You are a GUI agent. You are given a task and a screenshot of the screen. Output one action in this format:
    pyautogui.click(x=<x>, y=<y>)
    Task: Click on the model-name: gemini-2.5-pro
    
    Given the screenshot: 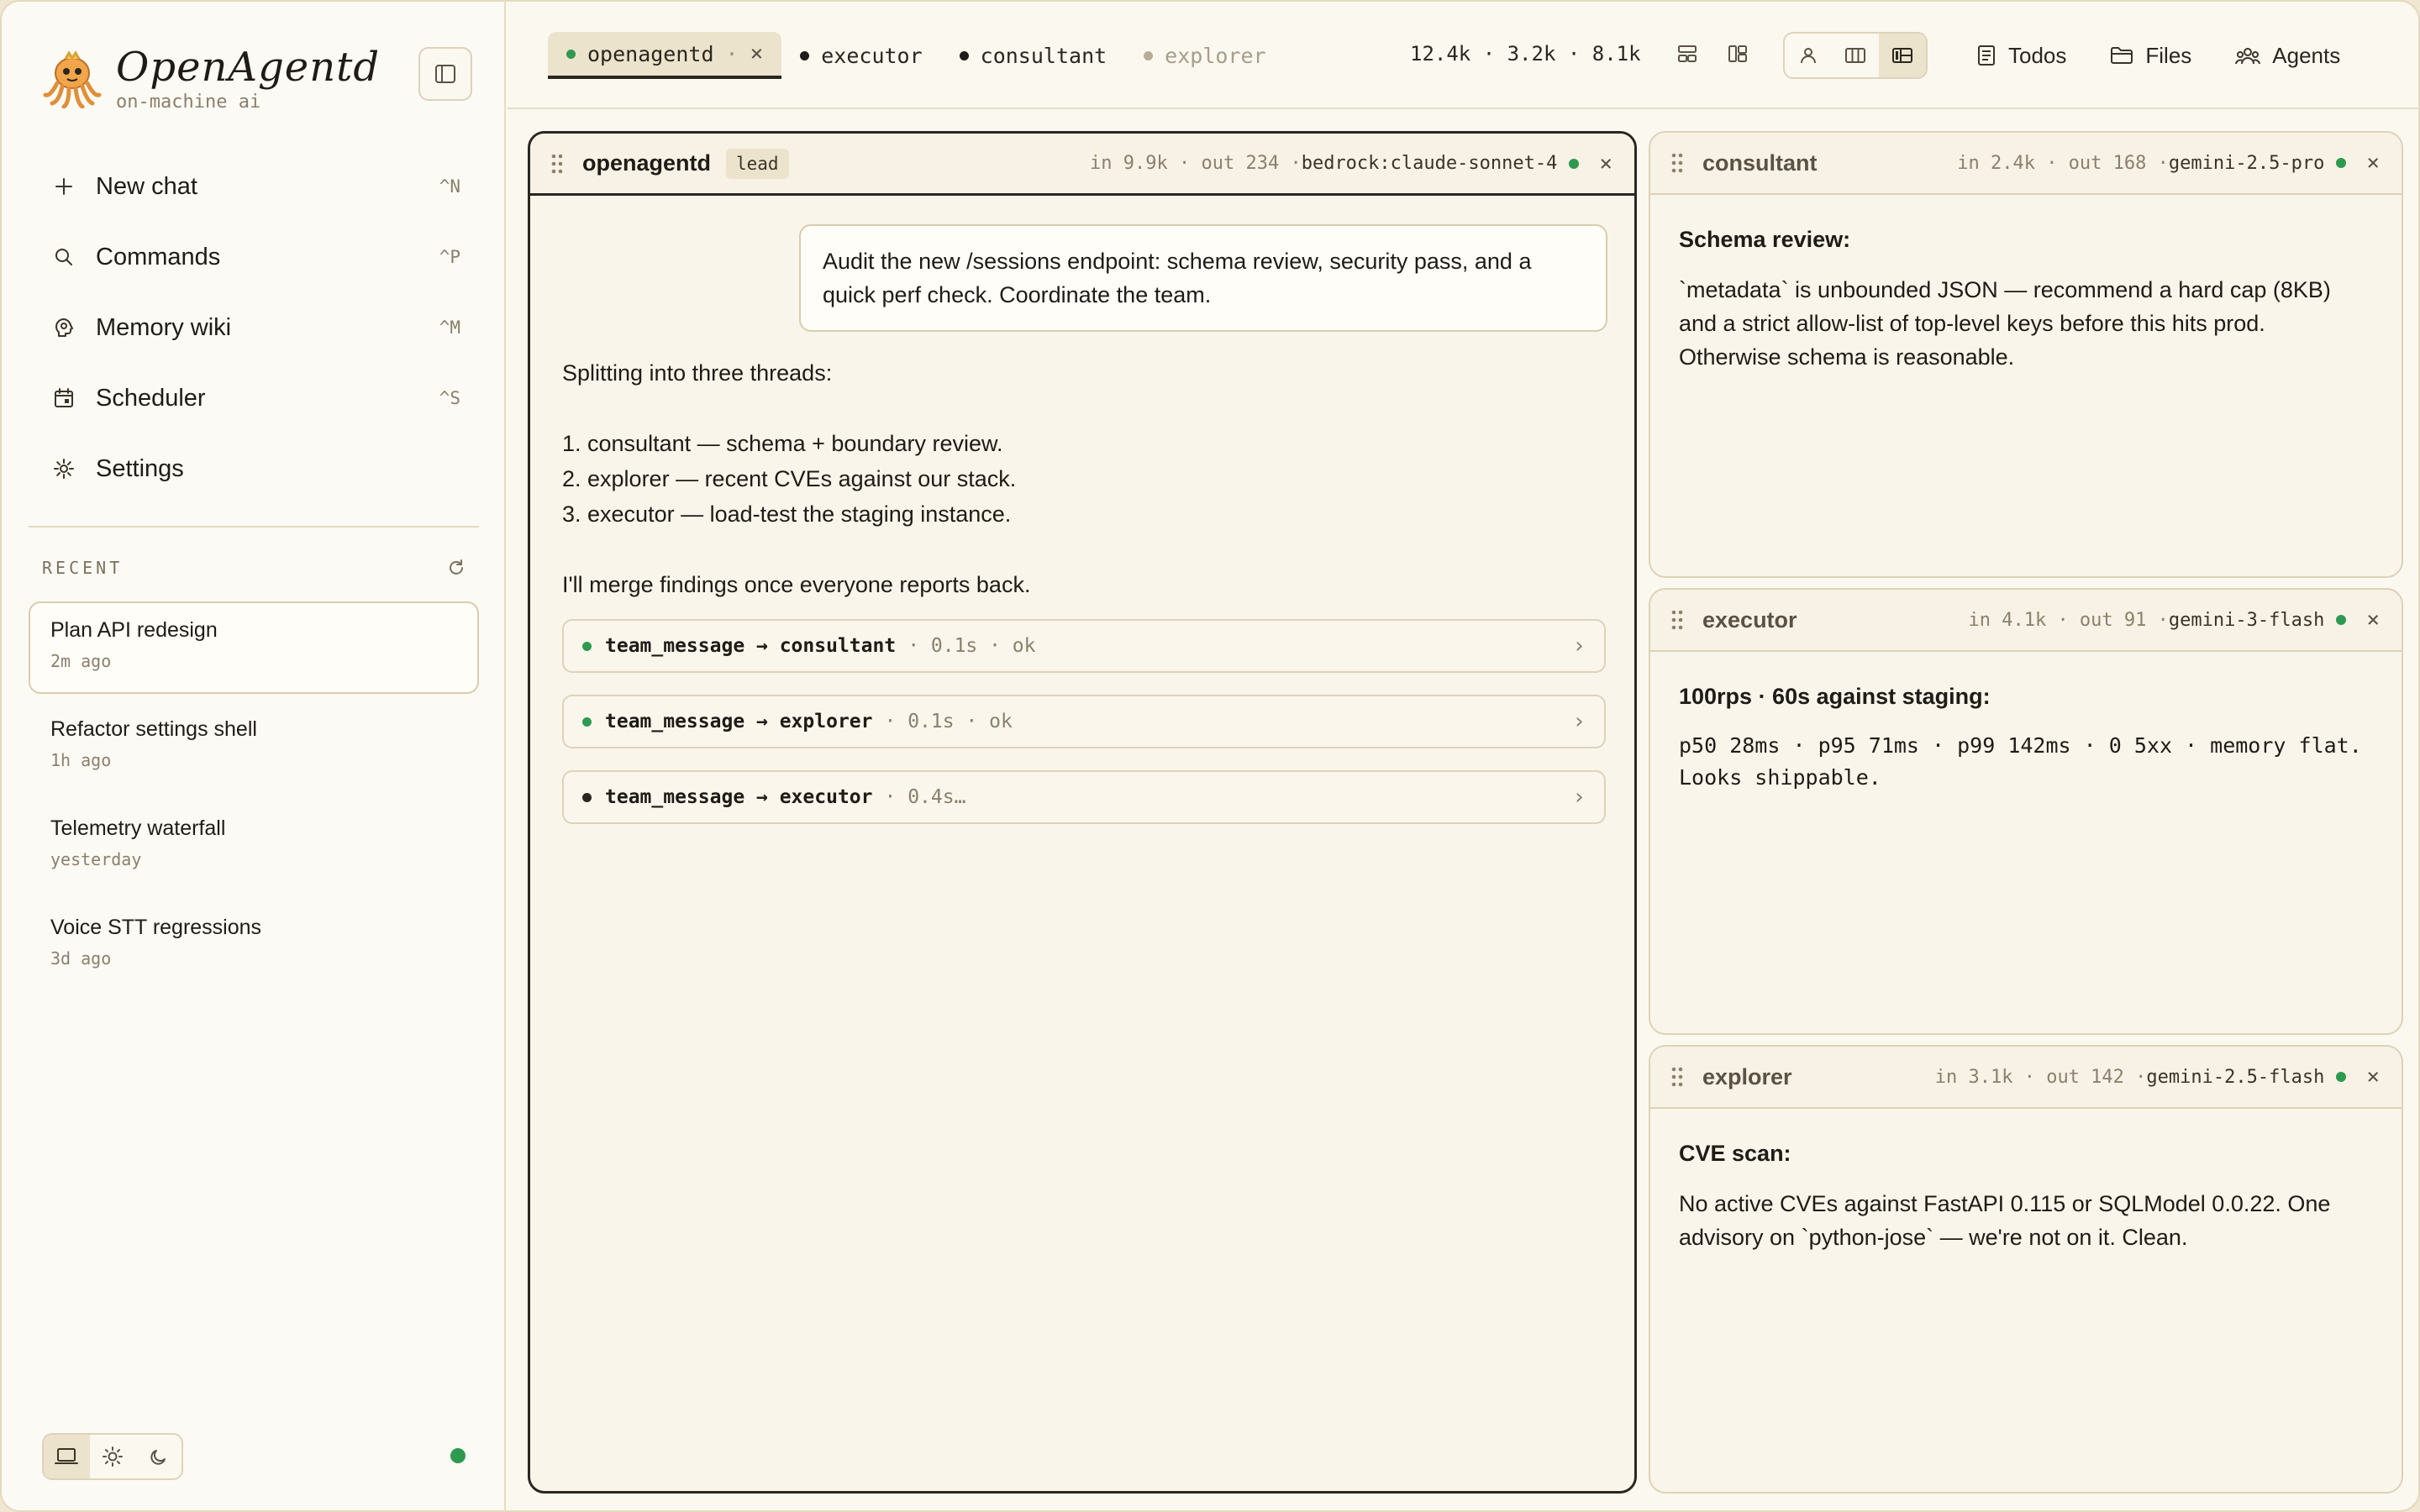 What is the action you would take?
    pyautogui.click(x=2246, y=163)
    